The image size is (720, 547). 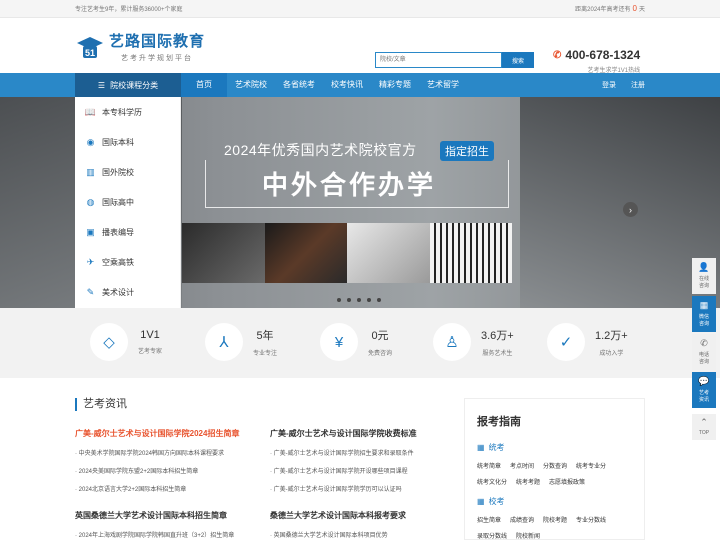 I want to click on guide-link: 志愿填报政策, so click(x=567, y=481).